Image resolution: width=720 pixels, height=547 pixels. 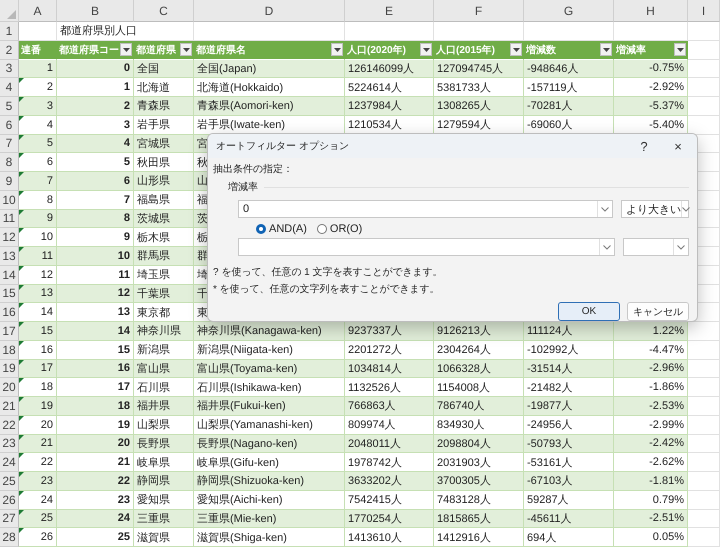 I want to click on table-cell: 1237984人, so click(x=389, y=106).